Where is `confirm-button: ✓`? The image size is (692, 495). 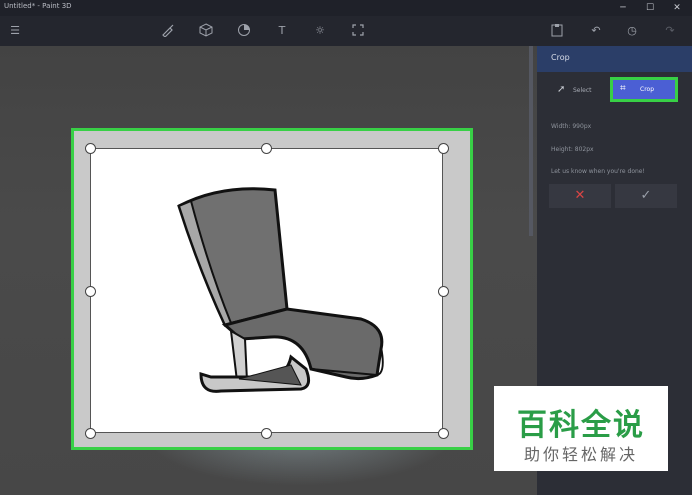 confirm-button: ✓ is located at coordinates (646, 196).